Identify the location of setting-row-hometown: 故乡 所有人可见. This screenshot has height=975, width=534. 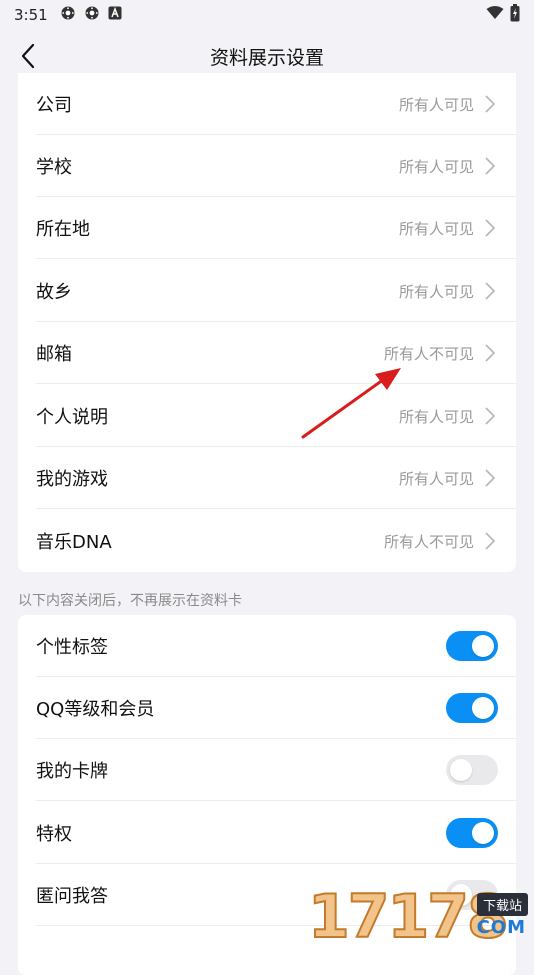
(267, 291).